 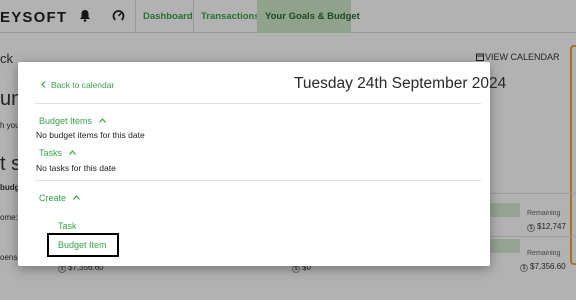 I want to click on create-task-option: Task, so click(x=67, y=226).